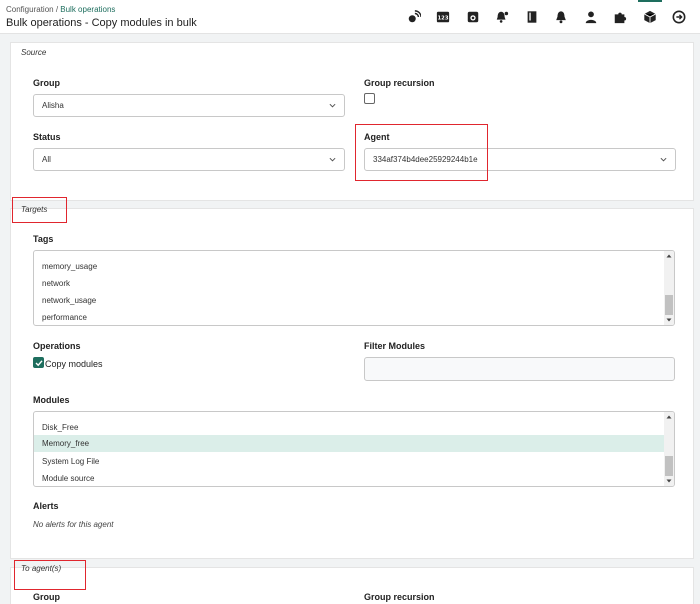 The height and width of the screenshot is (604, 700). What do you see at coordinates (47, 137) in the screenshot?
I see `status-label: Status` at bounding box center [47, 137].